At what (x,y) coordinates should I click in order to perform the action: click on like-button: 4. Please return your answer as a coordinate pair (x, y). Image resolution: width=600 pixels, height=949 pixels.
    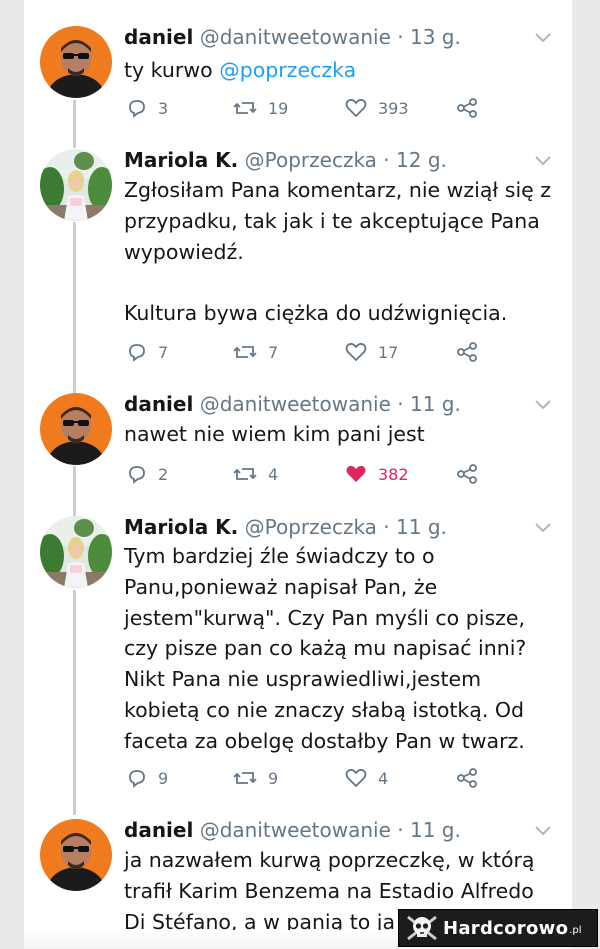
    Looking at the image, I should click on (366, 778).